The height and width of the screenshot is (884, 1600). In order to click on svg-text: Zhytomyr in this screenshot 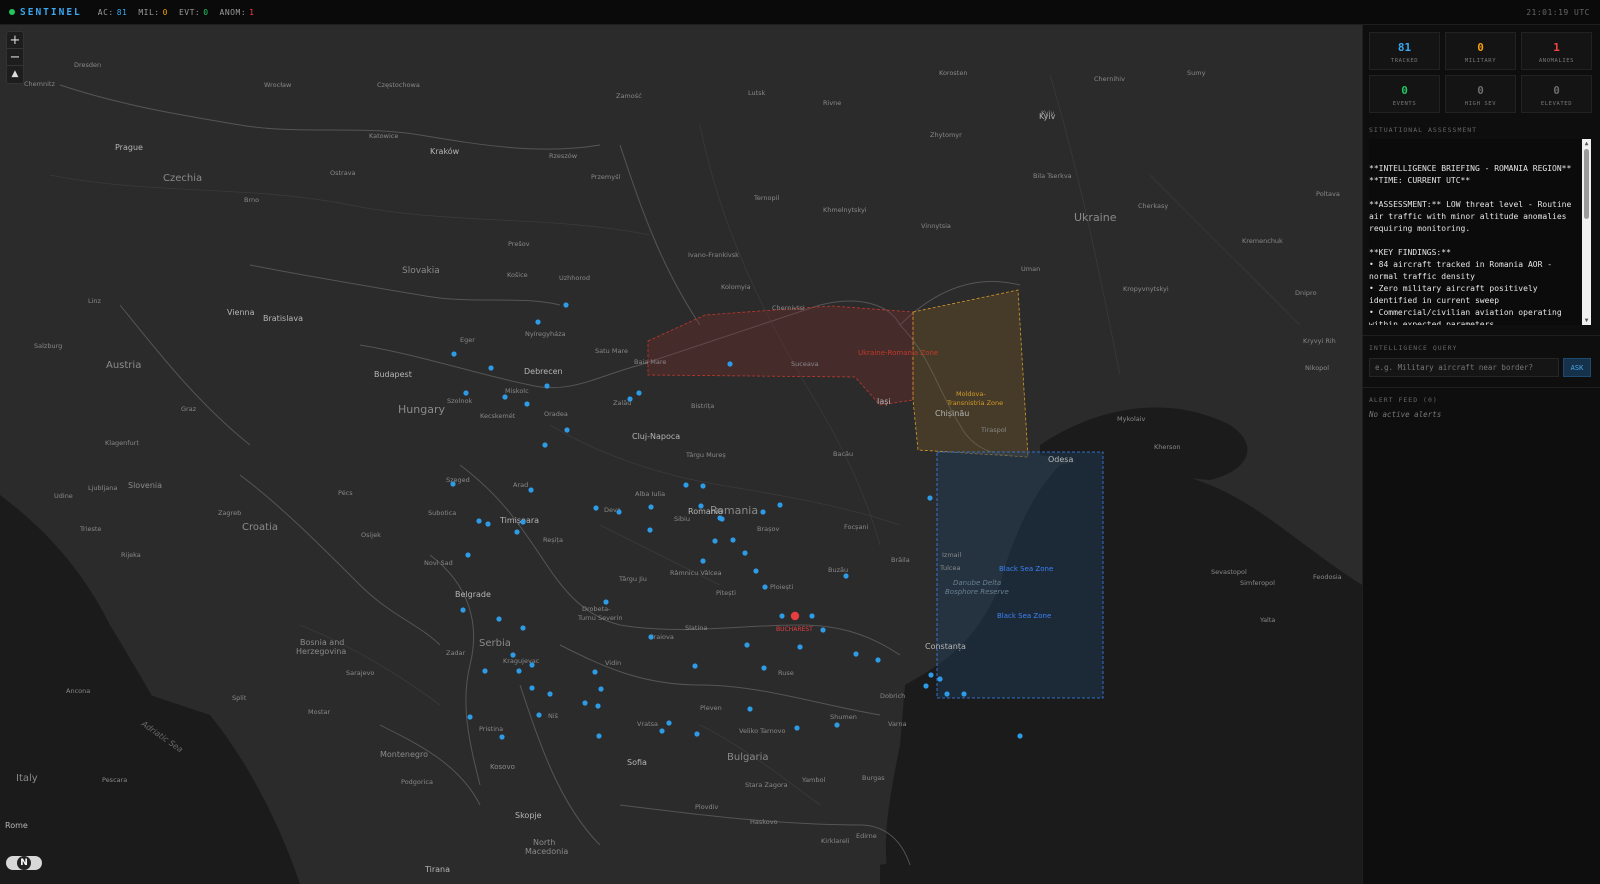, I will do `click(946, 135)`.